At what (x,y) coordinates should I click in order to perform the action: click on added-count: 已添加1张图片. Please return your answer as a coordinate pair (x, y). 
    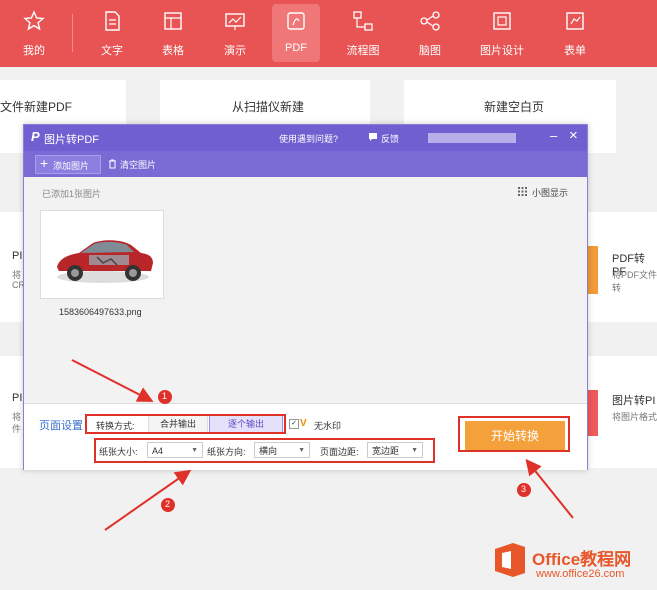
    Looking at the image, I should click on (72, 194).